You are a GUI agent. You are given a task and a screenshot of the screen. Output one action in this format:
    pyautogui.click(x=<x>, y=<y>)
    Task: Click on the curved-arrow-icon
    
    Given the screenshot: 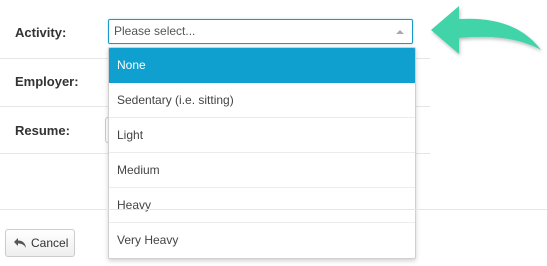 What is the action you would take?
    pyautogui.click(x=486, y=30)
    